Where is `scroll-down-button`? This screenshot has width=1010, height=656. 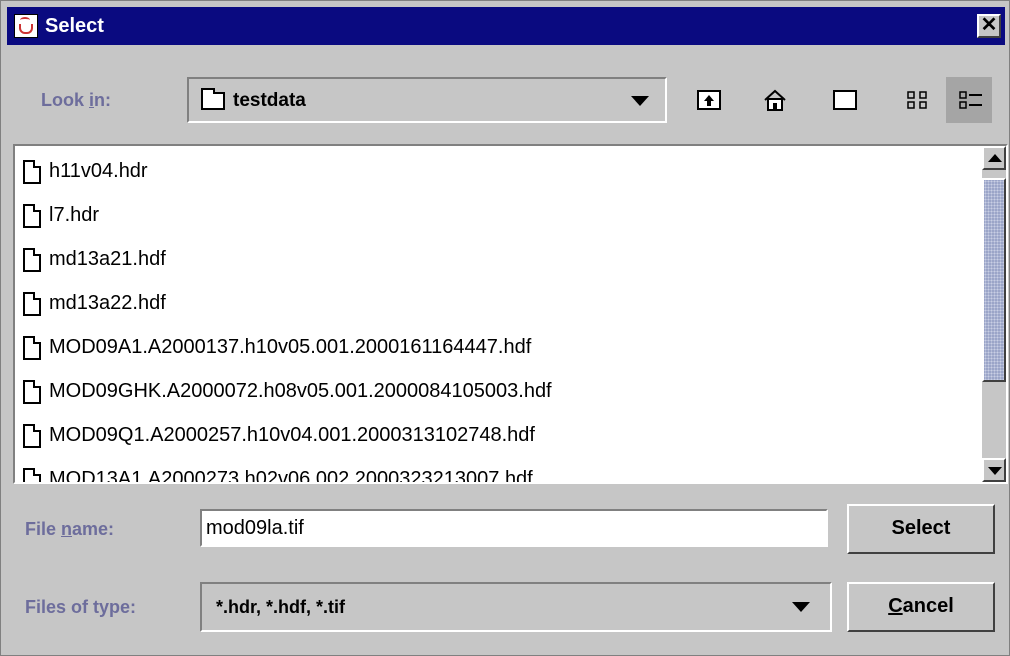 scroll-down-button is located at coordinates (994, 470).